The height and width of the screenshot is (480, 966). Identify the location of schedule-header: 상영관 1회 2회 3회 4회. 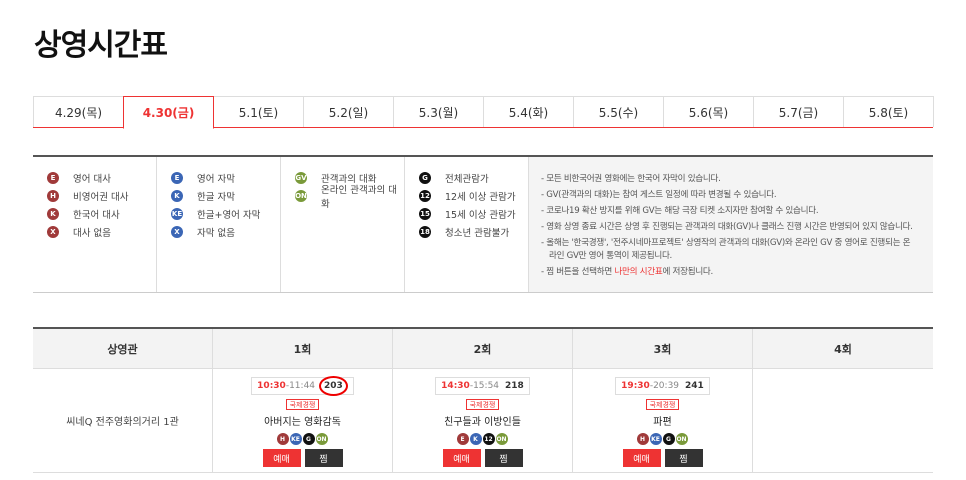
(483, 349).